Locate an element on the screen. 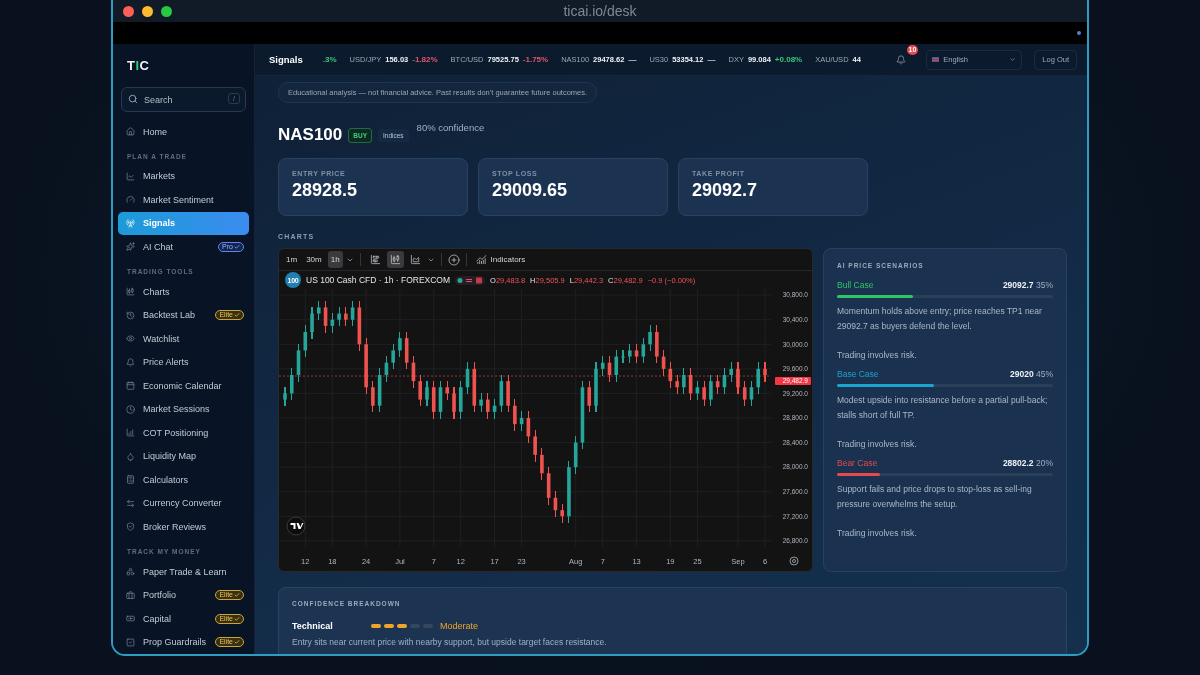 The image size is (1200, 675). confidence-text: 80% confidence is located at coordinates (450, 127).